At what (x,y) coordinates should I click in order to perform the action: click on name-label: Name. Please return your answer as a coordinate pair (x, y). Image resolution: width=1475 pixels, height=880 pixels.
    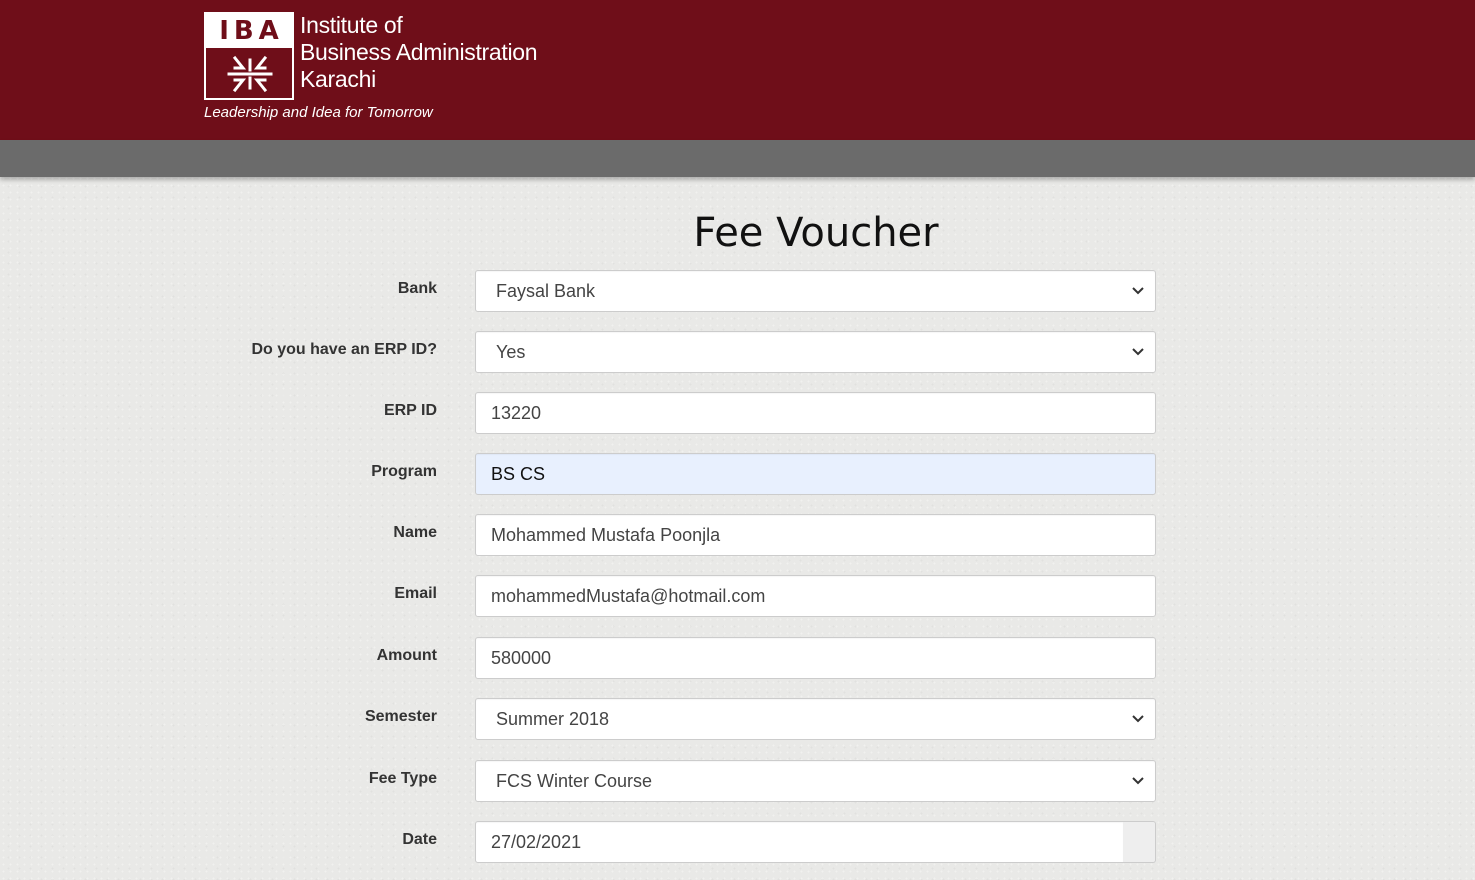
    Looking at the image, I should click on (415, 532).